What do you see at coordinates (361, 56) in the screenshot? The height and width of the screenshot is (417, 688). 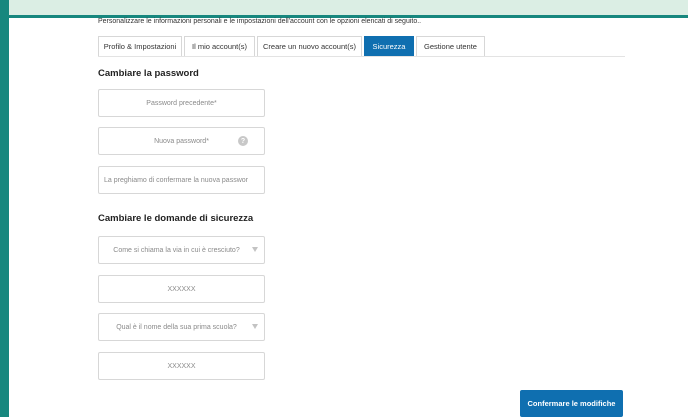 I see `tab-divider` at bounding box center [361, 56].